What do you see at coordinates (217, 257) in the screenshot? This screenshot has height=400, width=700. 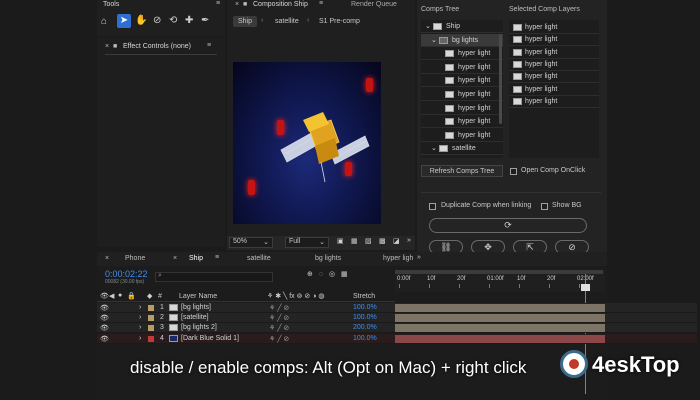 I see `timeline-menu-icon: ≡` at bounding box center [217, 257].